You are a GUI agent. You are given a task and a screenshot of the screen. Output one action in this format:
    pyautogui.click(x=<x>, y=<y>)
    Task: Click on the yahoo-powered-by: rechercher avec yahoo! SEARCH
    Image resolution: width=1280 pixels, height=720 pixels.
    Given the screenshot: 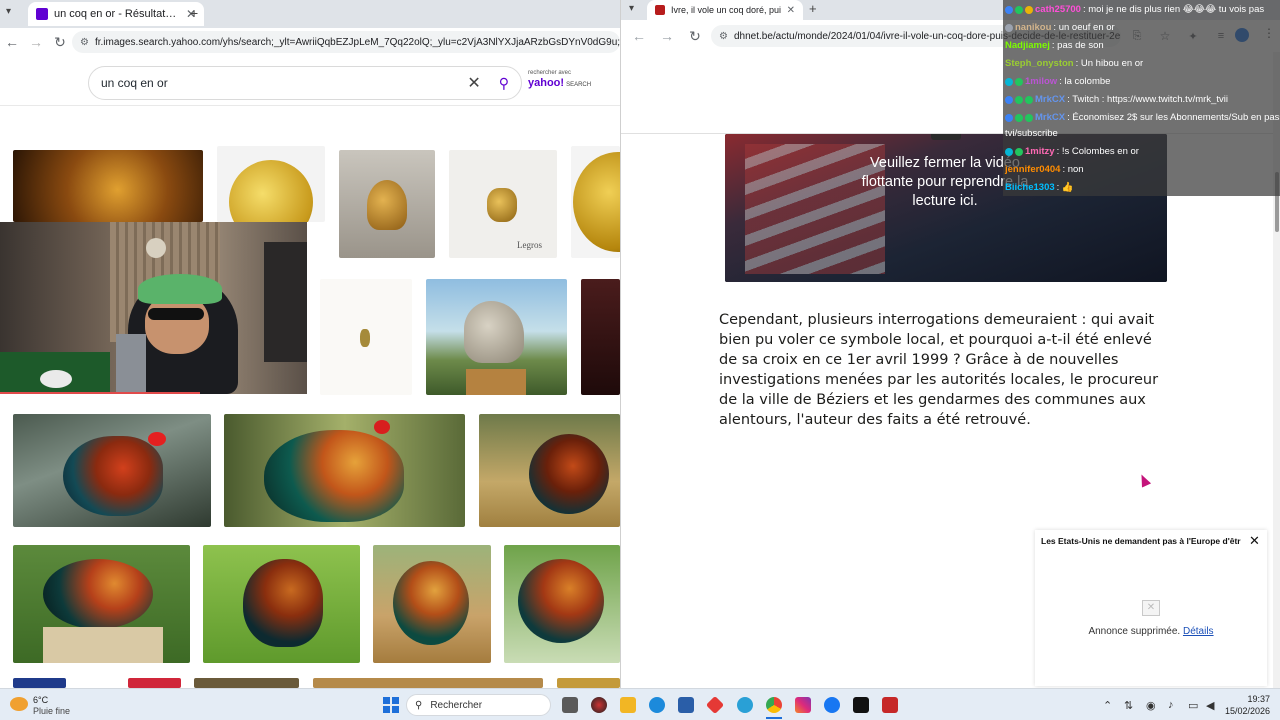 What is the action you would take?
    pyautogui.click(x=559, y=80)
    